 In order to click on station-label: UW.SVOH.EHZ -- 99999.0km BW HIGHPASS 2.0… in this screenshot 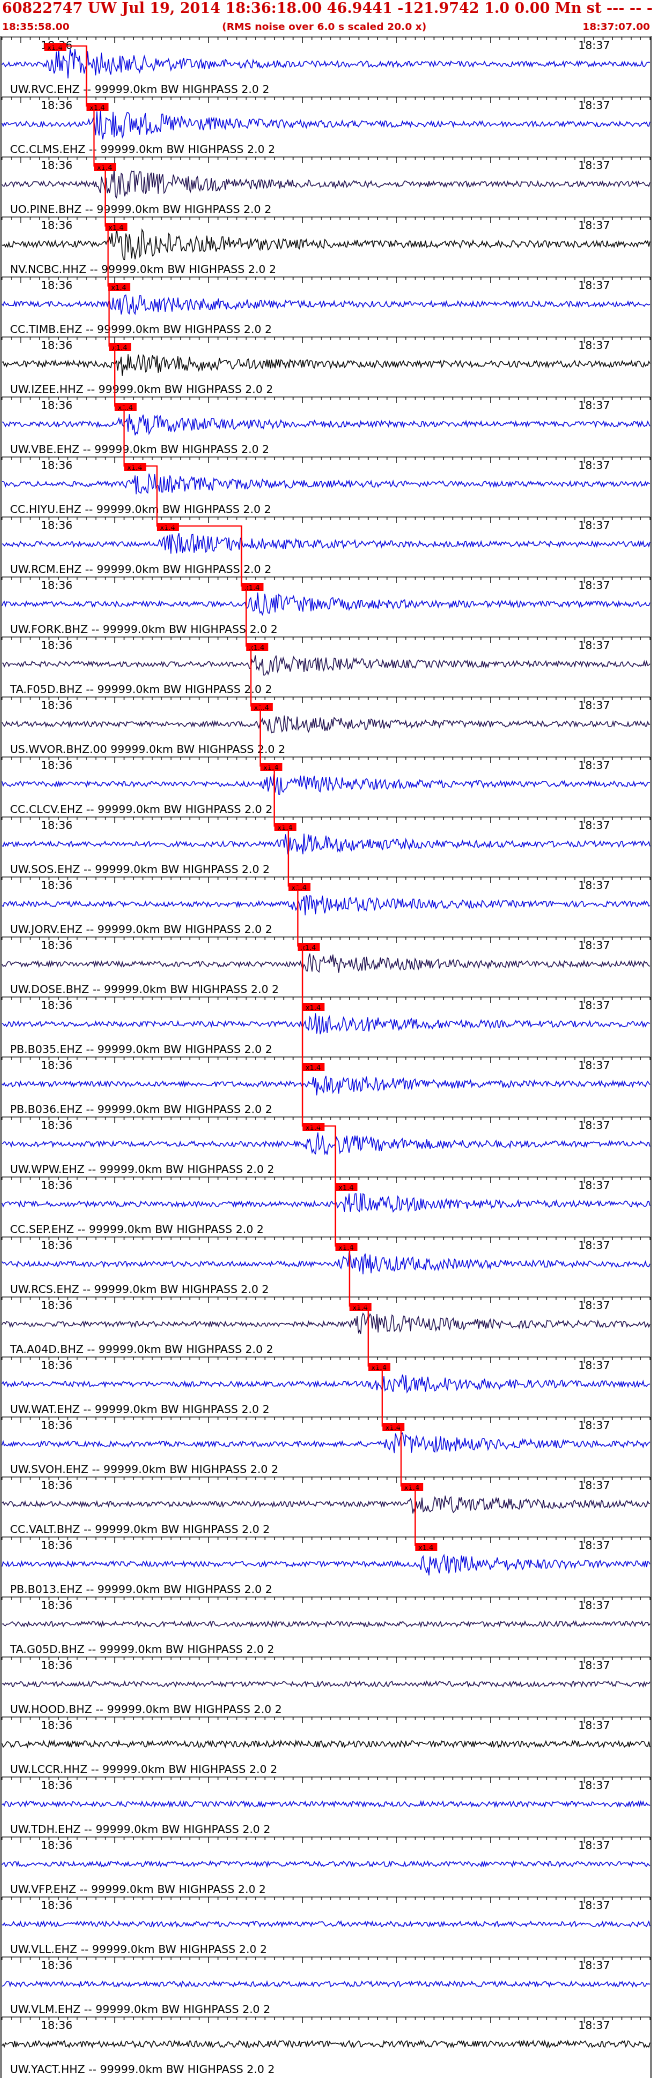, I will do `click(144, 1469)`.